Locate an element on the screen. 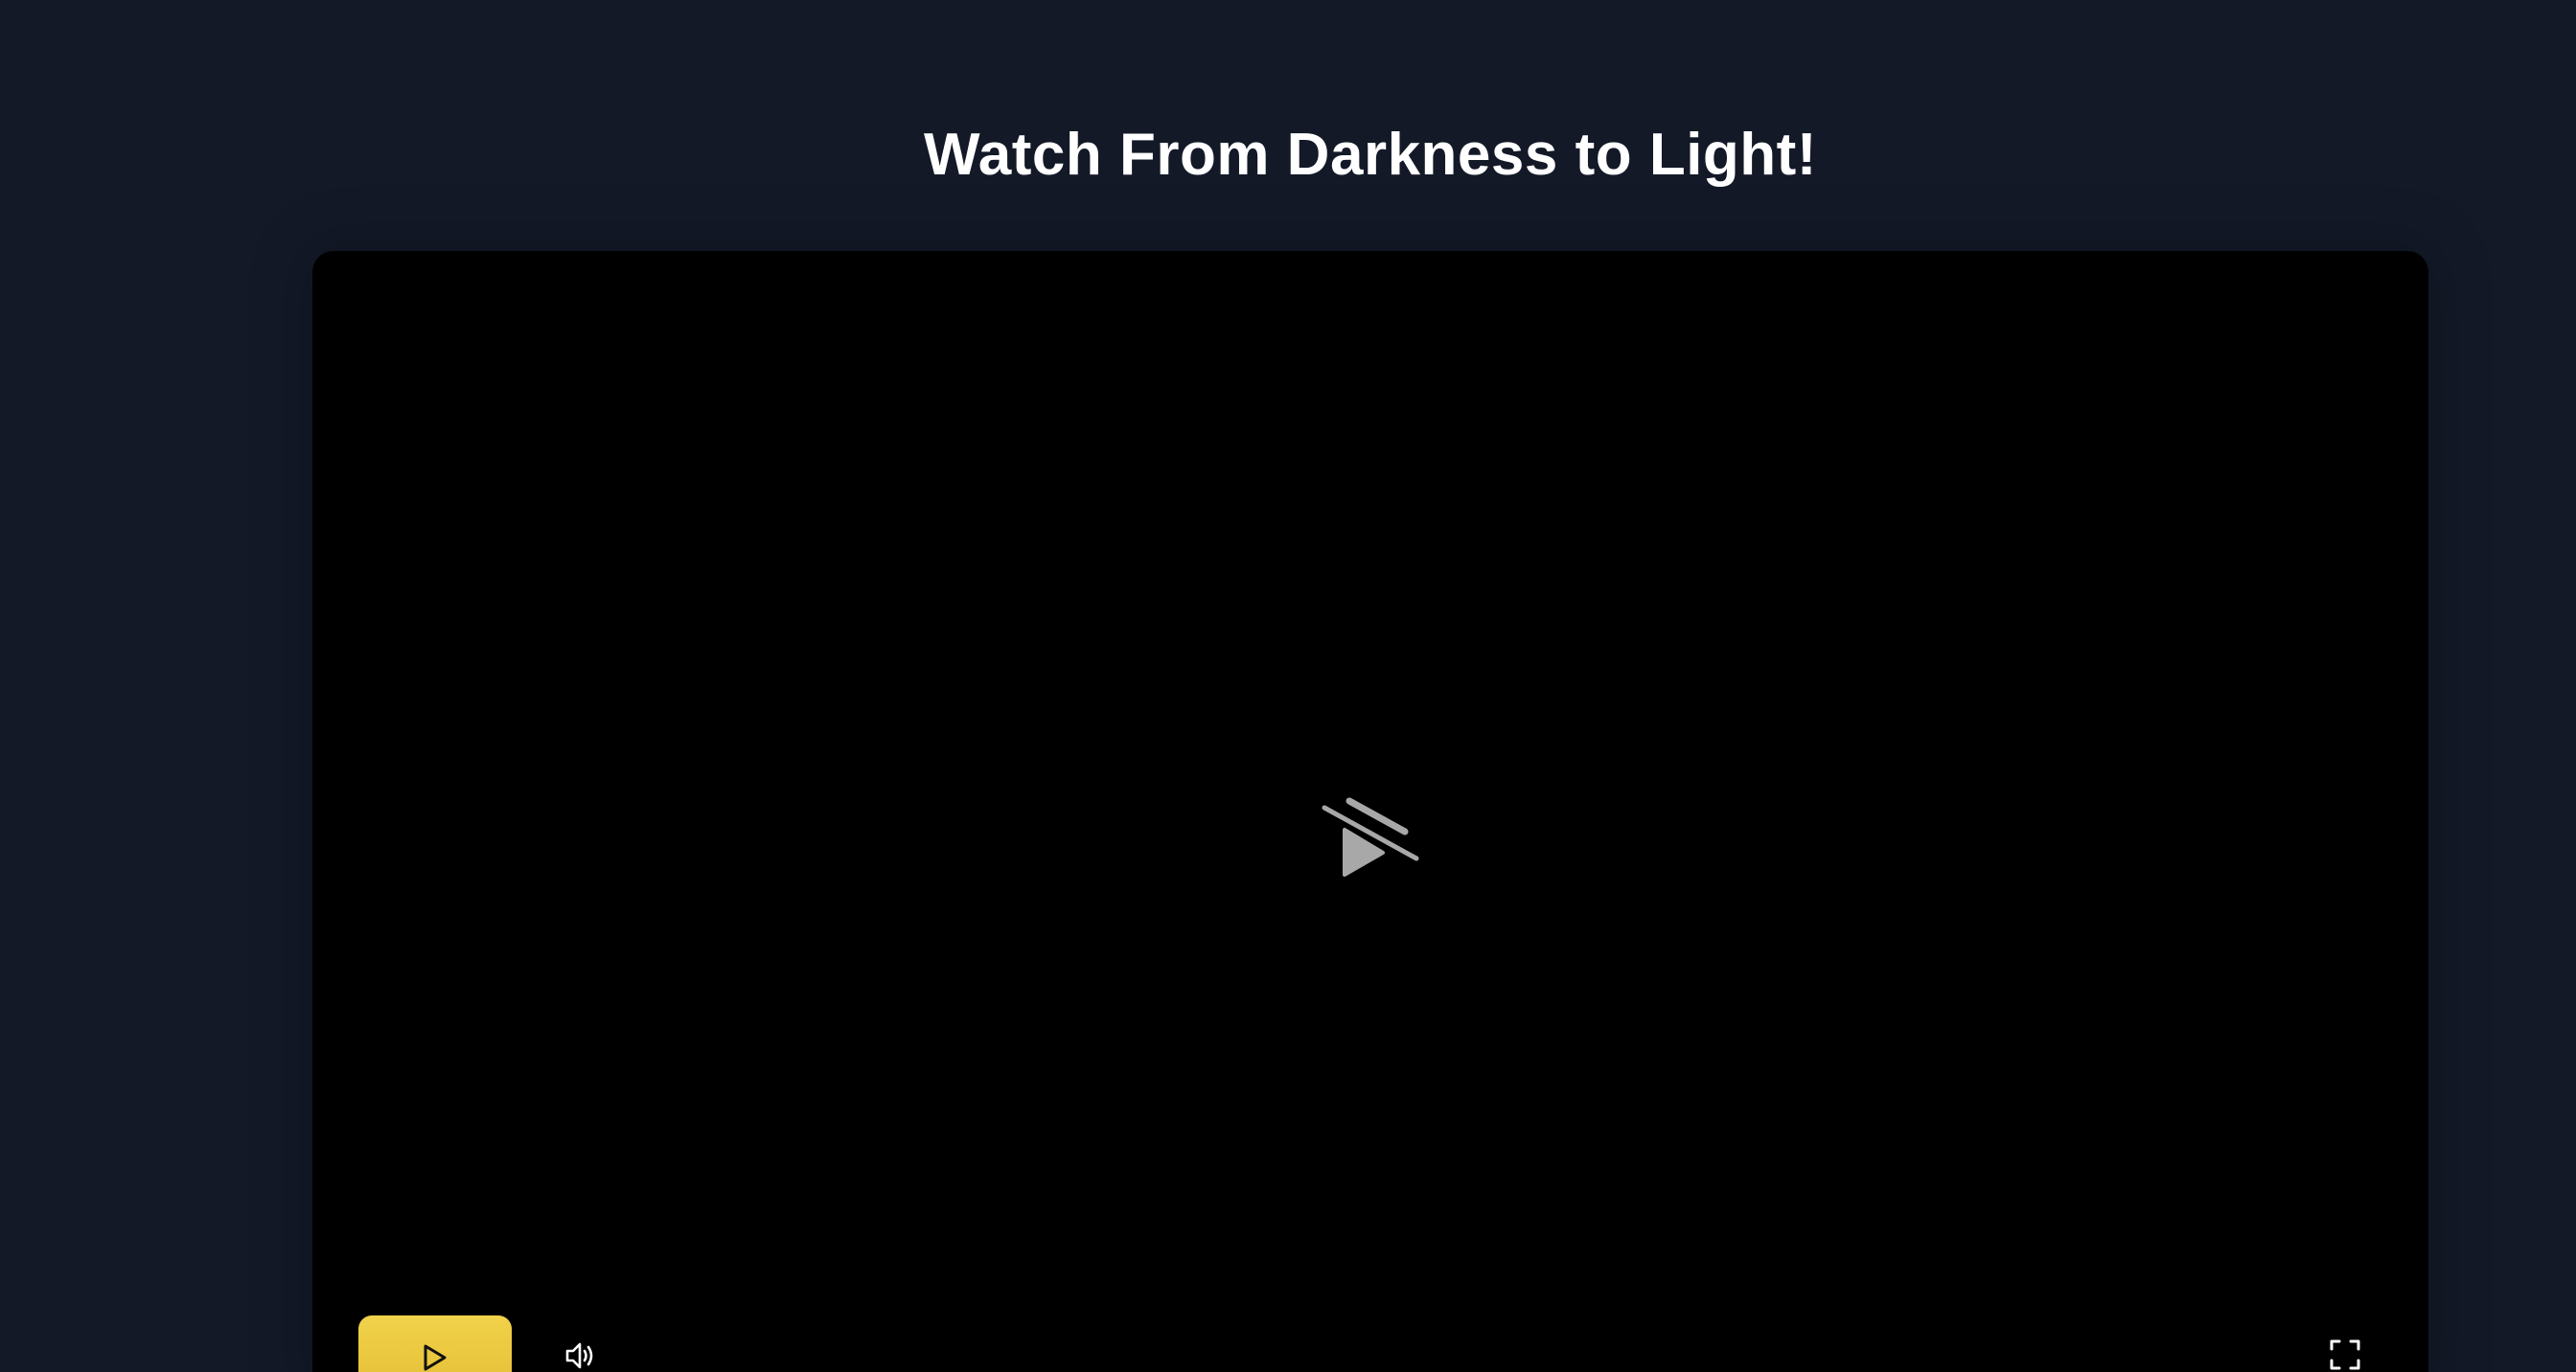 This screenshot has height=1372, width=2576. page-title: Watch From Darkness to Light! is located at coordinates (1370, 155).